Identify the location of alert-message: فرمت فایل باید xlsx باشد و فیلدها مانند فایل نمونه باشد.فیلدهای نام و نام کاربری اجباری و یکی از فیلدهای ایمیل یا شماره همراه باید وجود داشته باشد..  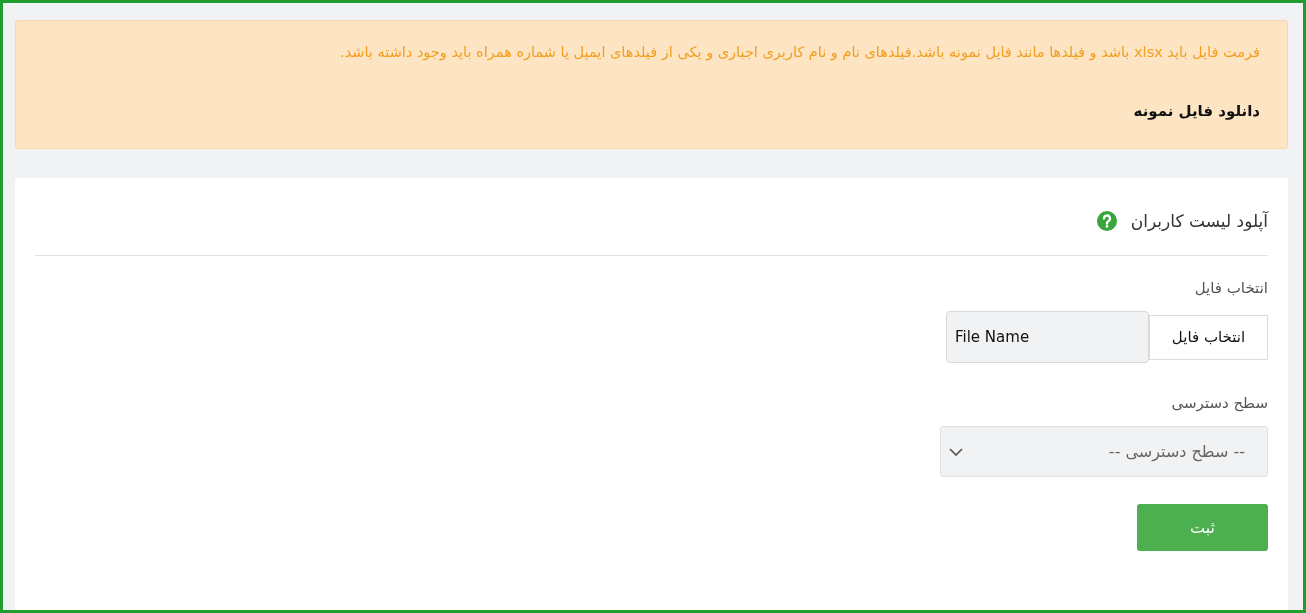
(800, 53).